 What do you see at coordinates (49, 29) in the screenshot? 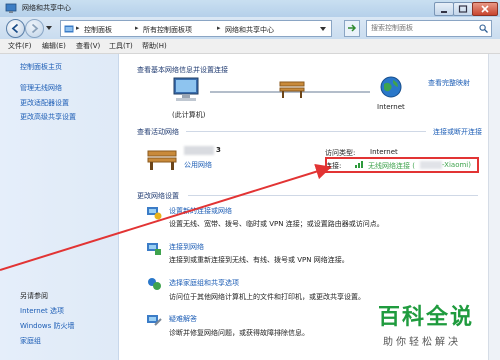
I see `history-dropdown-icon` at bounding box center [49, 29].